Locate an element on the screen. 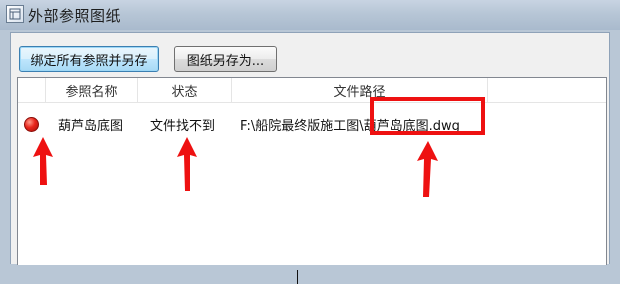 Image resolution: width=620 pixels, height=284 pixels. path-highlight-box is located at coordinates (427, 116).